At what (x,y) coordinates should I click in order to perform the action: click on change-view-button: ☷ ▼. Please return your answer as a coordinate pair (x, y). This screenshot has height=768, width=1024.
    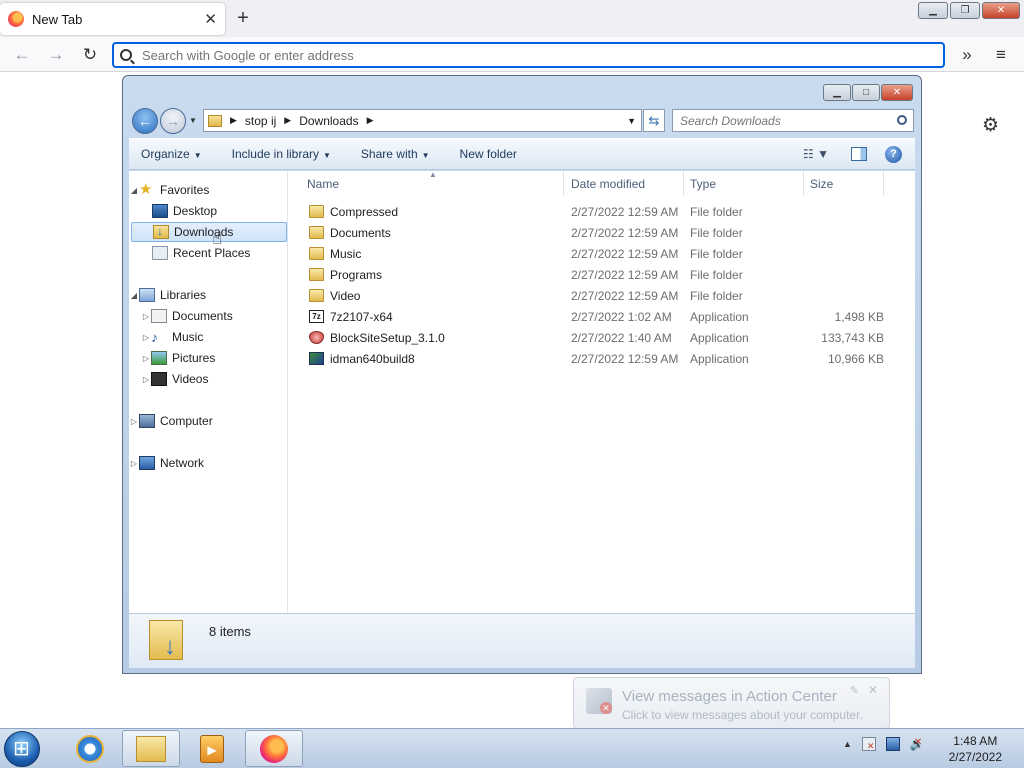
    Looking at the image, I should click on (816, 154).